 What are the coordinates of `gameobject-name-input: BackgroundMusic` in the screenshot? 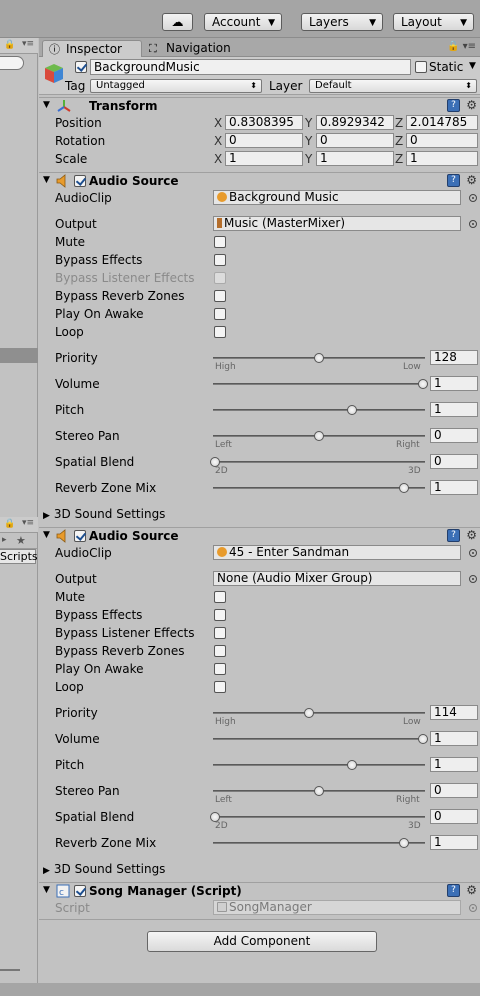 It's located at (250, 67).